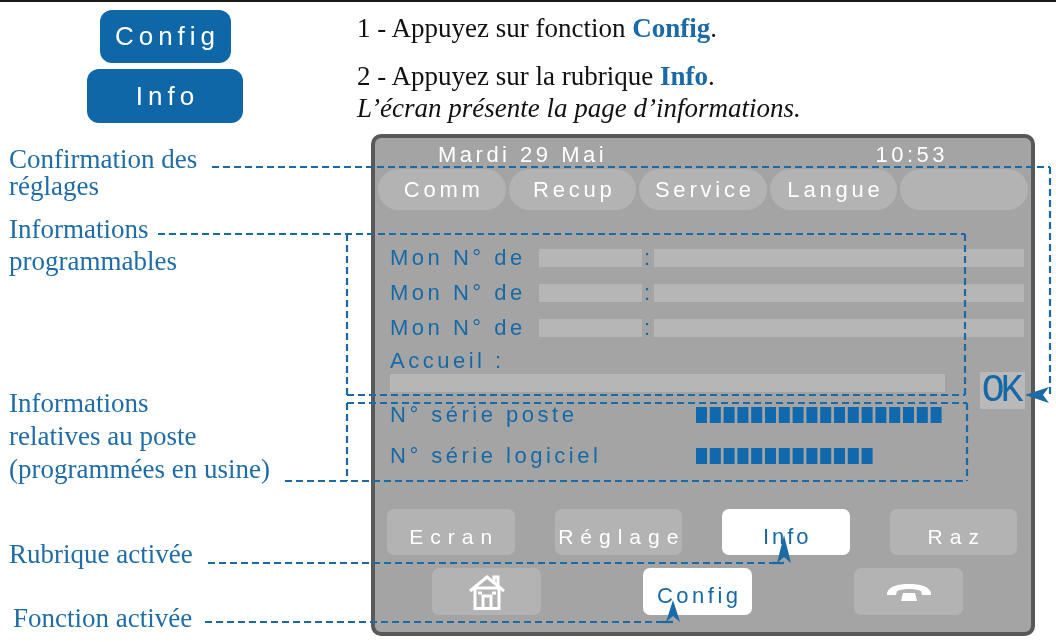  What do you see at coordinates (786, 532) in the screenshot?
I see `soft-key: Info` at bounding box center [786, 532].